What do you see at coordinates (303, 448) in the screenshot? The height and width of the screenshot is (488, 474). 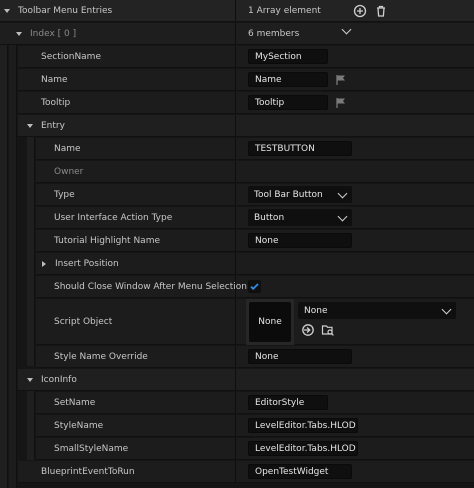 I see `small-style-name-field: LevelEditor.Tabs.HLOD` at bounding box center [303, 448].